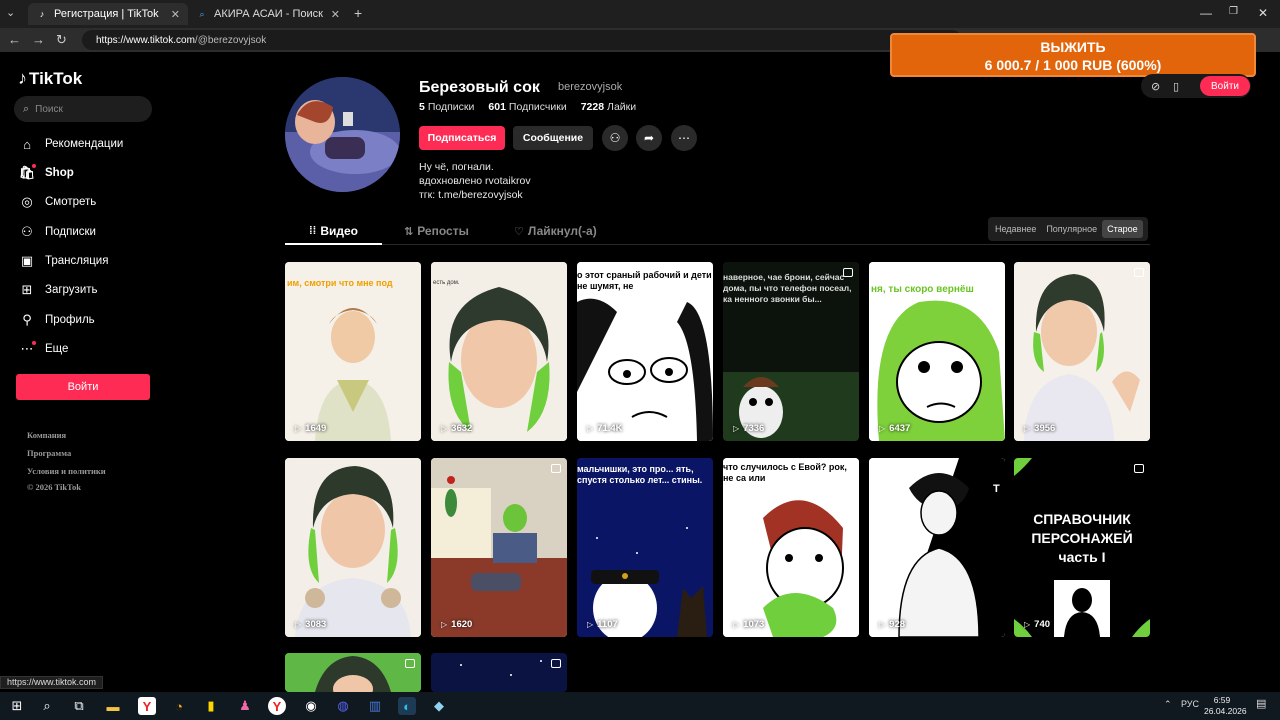 The height and width of the screenshot is (720, 1280). Describe the element at coordinates (537, 107) in the screenshot. I see `followers-label: Подписчики` at that location.